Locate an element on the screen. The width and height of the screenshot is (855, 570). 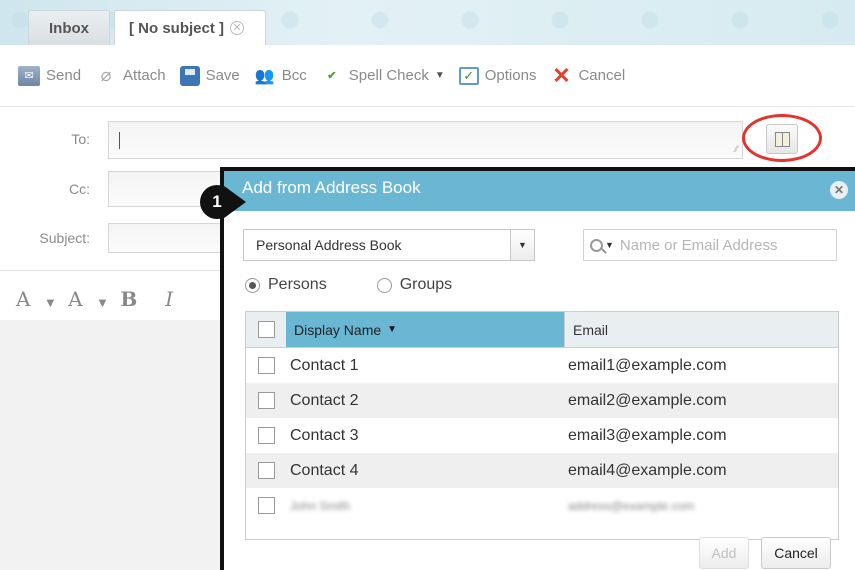
table-row: Contact 3 email3@example.com is located at coordinates (542, 435).